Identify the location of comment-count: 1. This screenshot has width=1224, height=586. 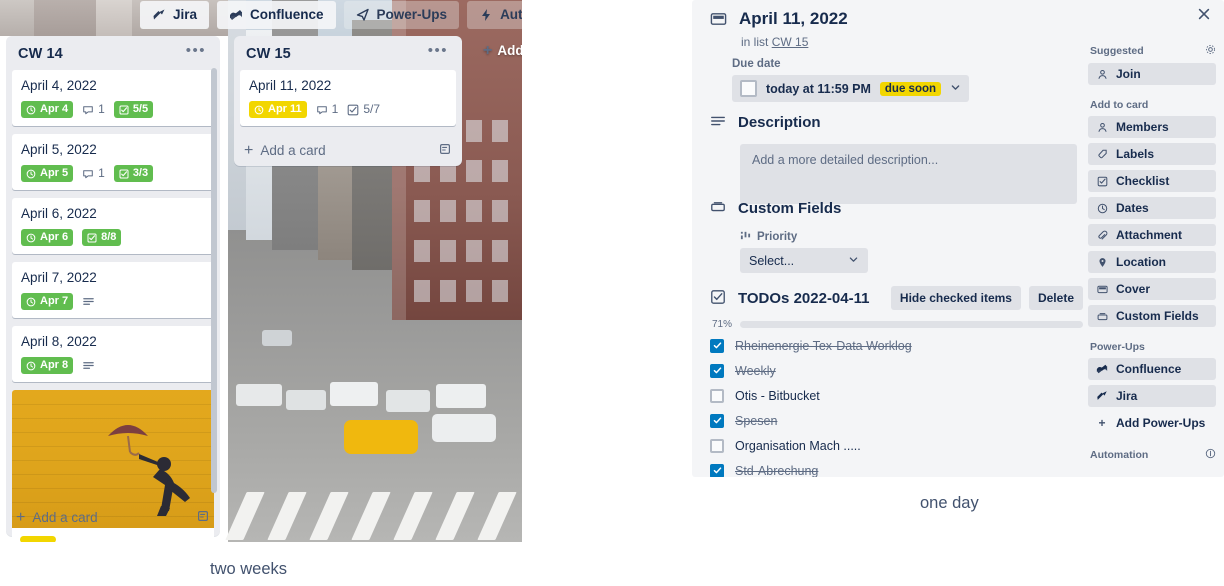
(335, 109).